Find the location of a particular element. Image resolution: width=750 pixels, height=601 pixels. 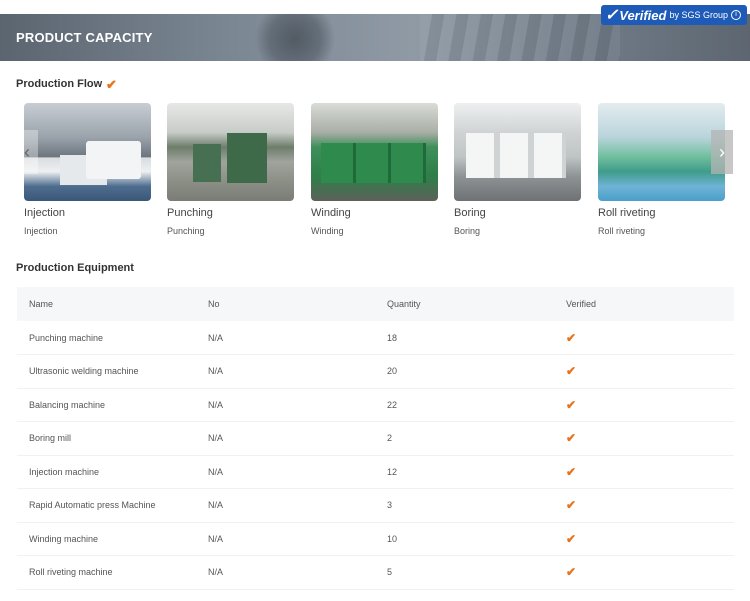

carousel-next-button: › is located at coordinates (722, 152).